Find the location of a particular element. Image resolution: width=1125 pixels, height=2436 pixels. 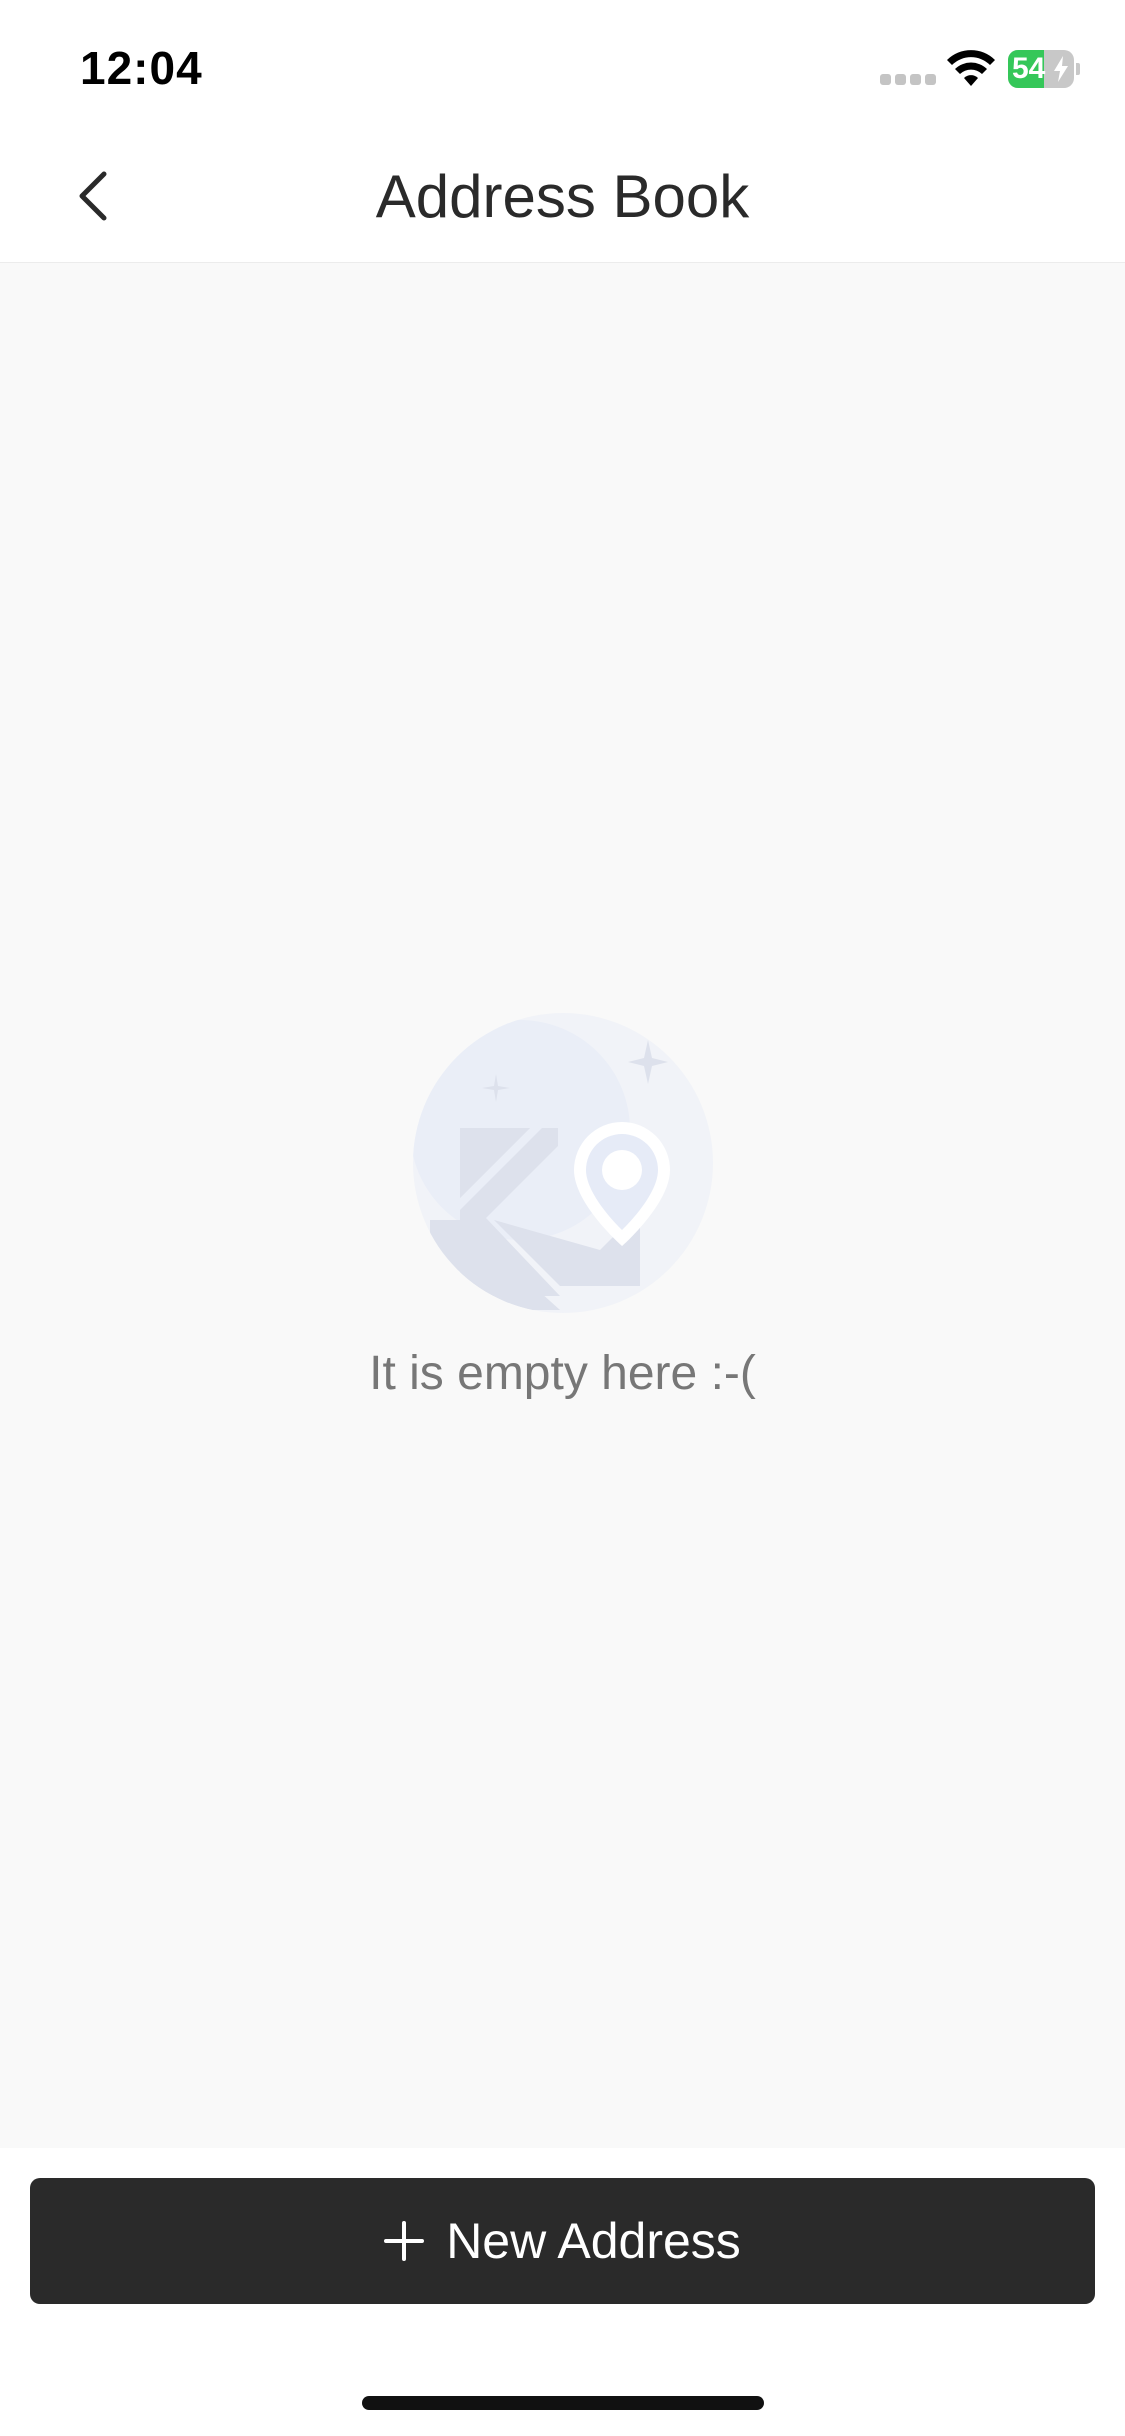

cellular-signal-icon is located at coordinates (908, 80).